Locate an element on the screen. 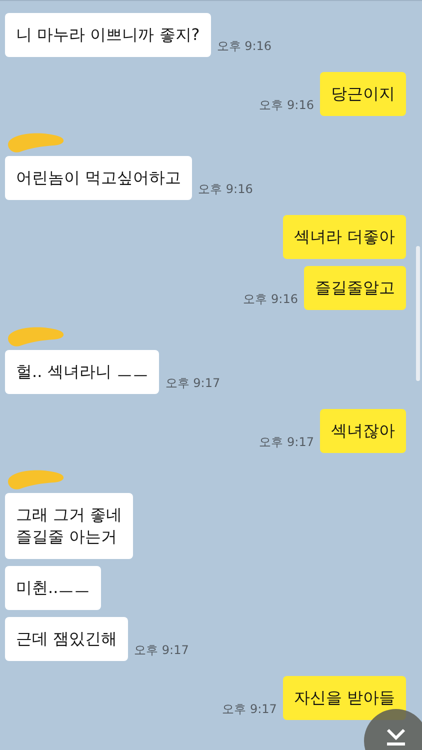  scrollbar is located at coordinates (418, 313).